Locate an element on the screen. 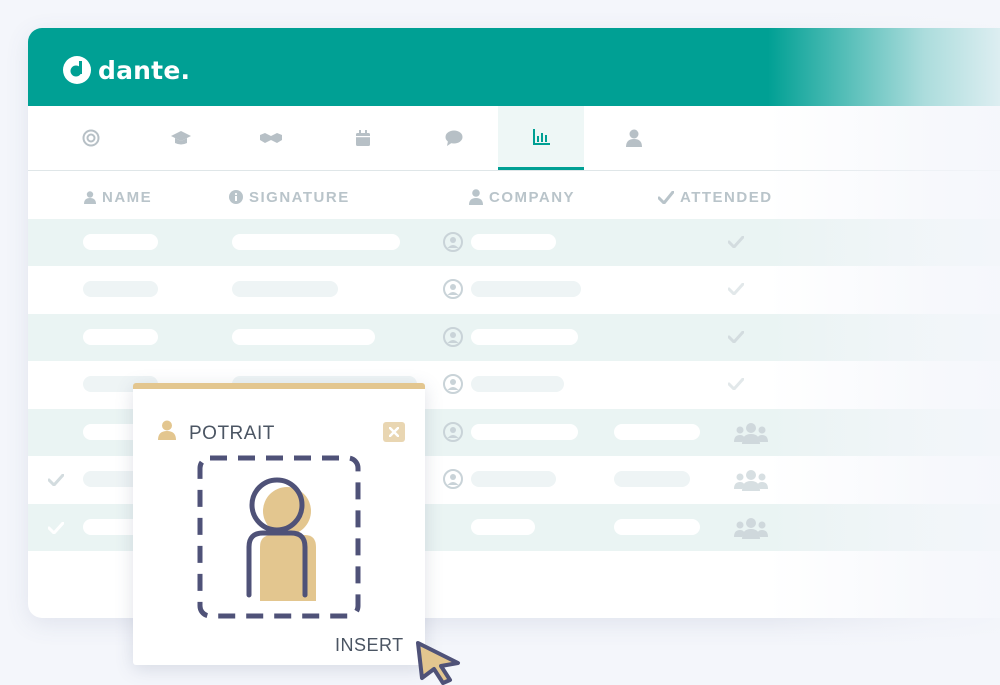 This screenshot has width=1000, height=685. portrait-popup: POTRAIT INSERT is located at coordinates (279, 524).